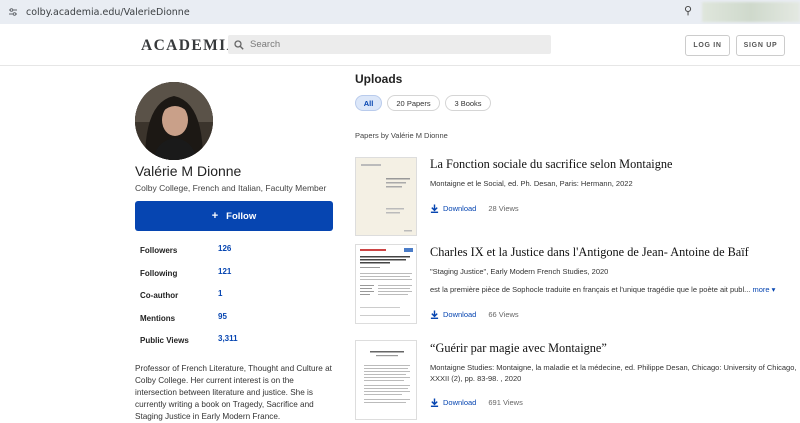 The height and width of the screenshot is (423, 800). What do you see at coordinates (395, 44) in the screenshot?
I see `search-input` at bounding box center [395, 44].